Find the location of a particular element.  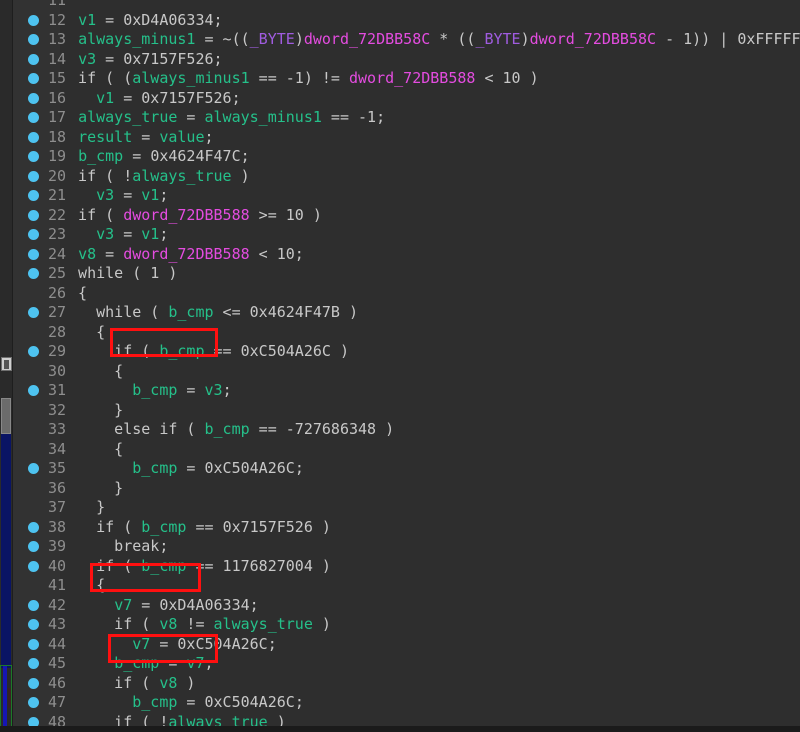

code-token-var: v1 is located at coordinates (150, 234).